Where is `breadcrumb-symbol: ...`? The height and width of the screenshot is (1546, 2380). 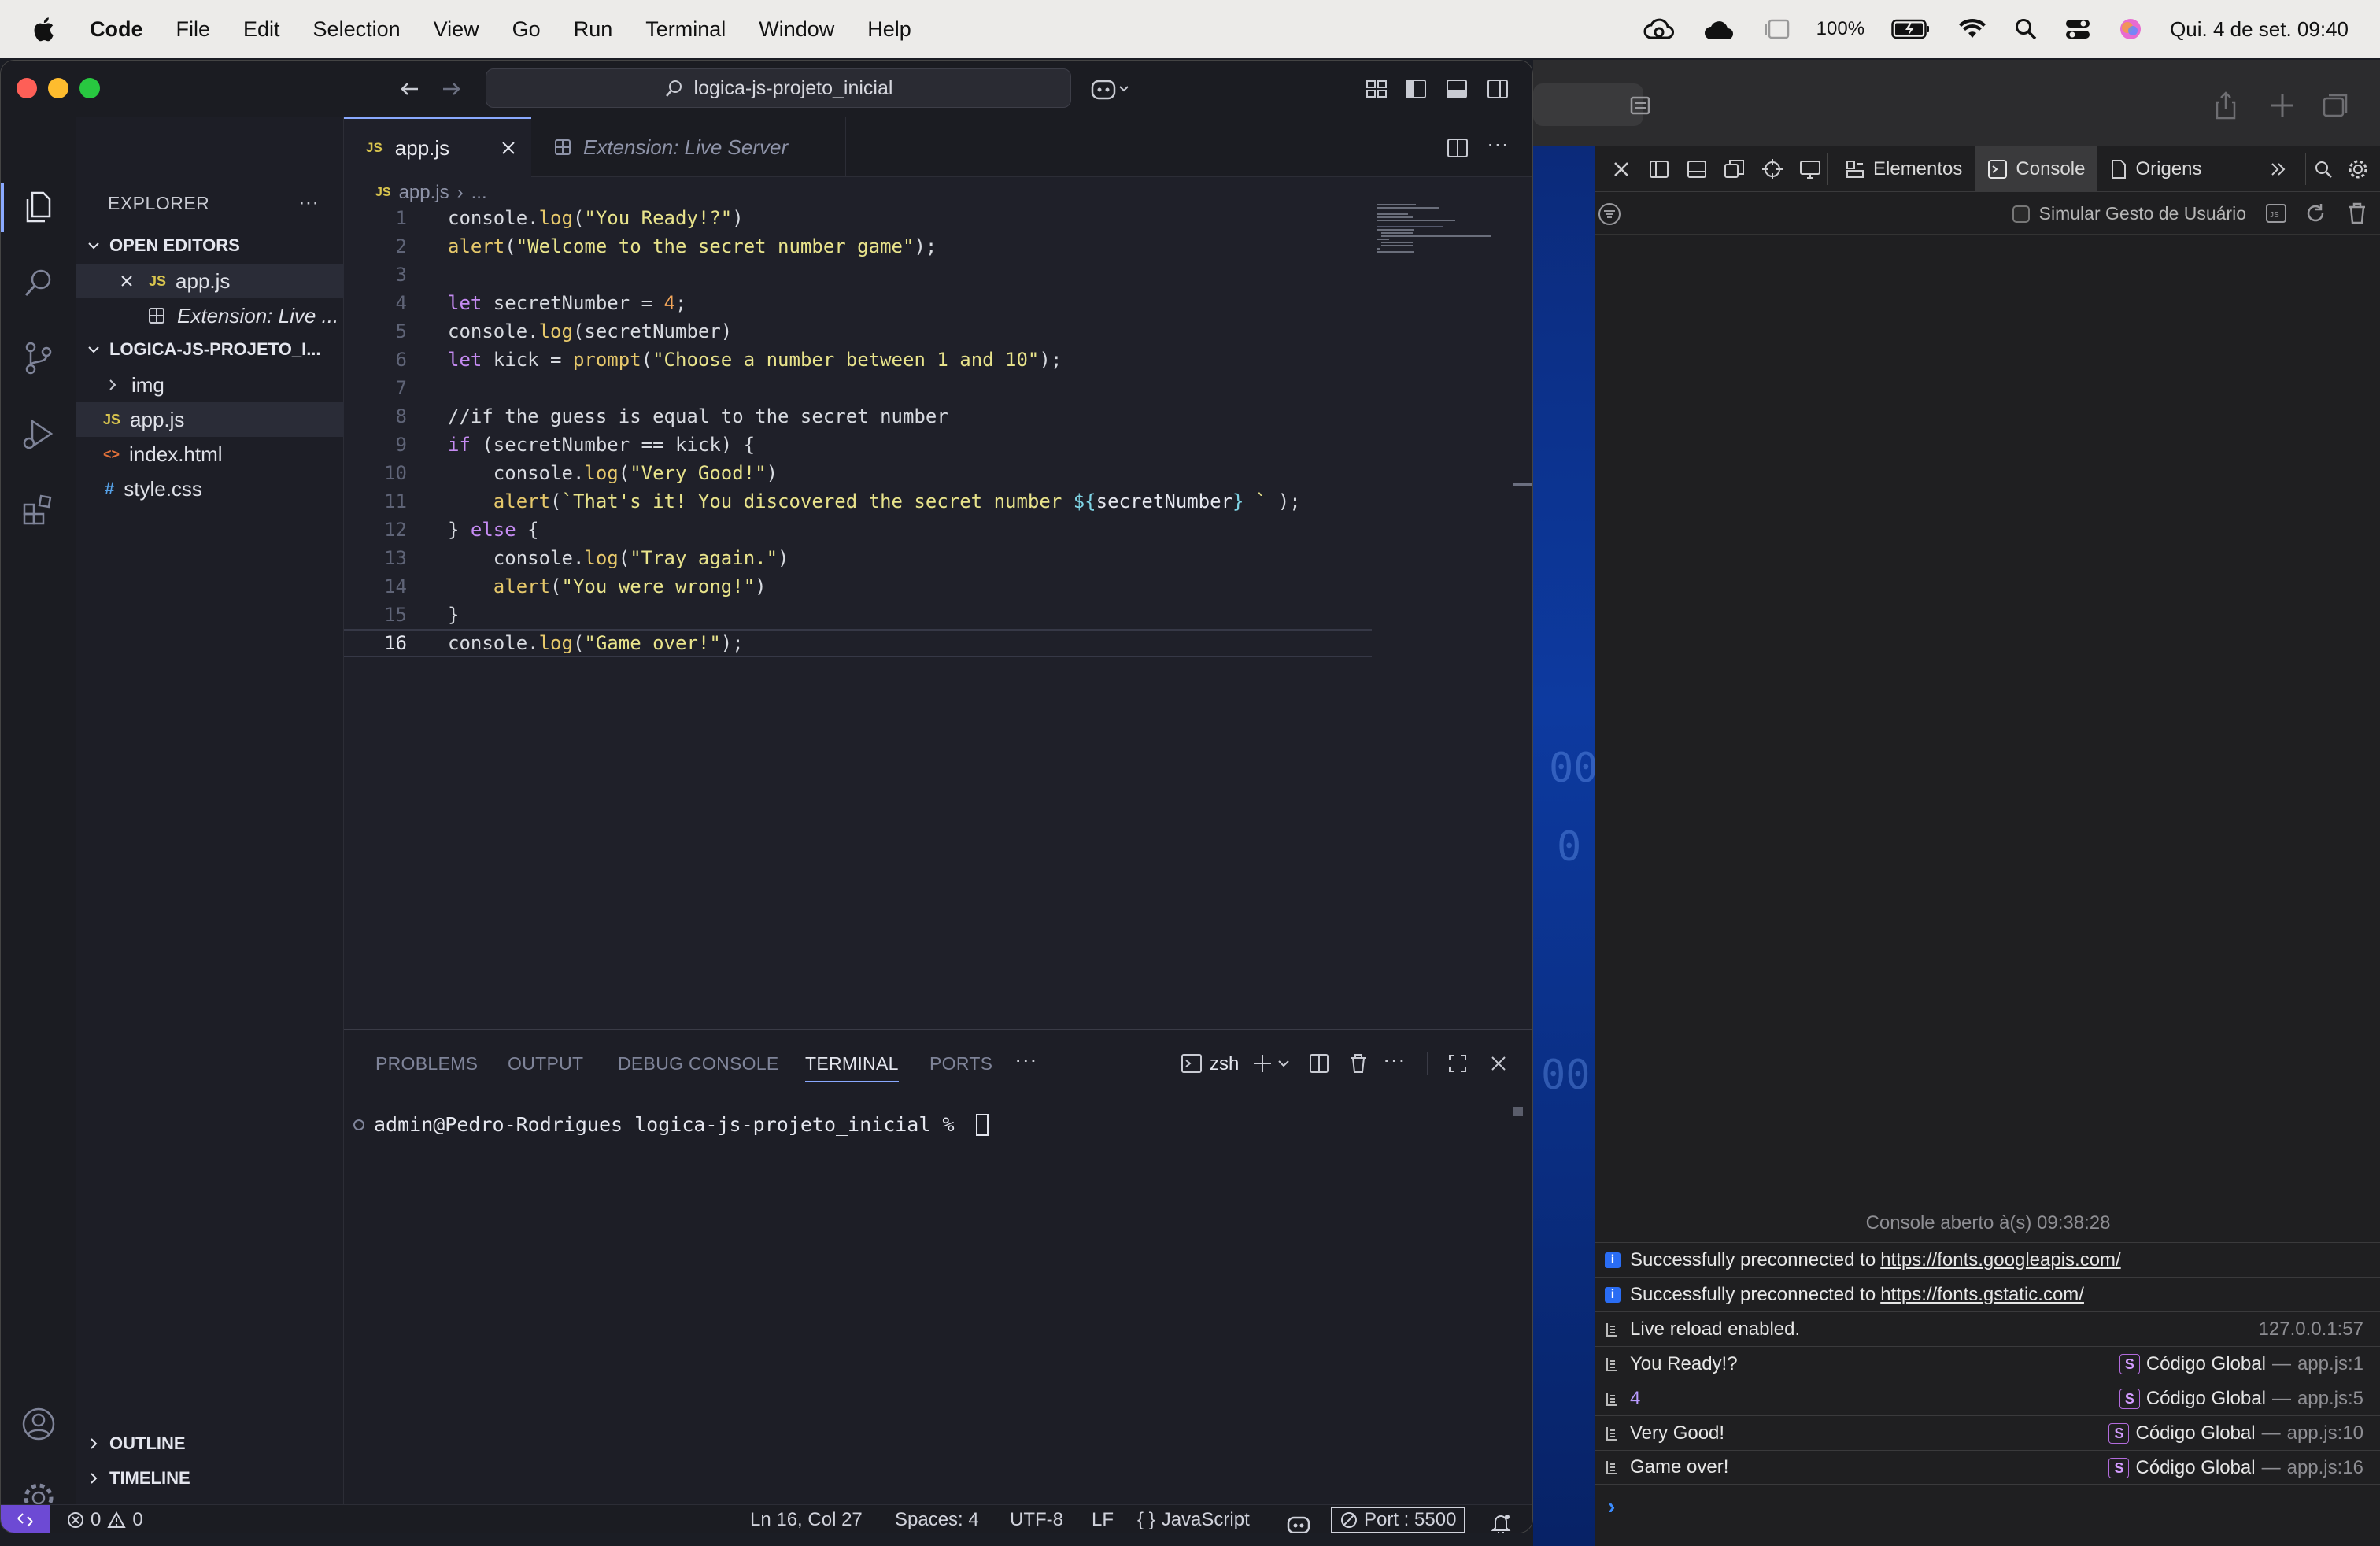 breadcrumb-symbol: ... is located at coordinates (479, 193).